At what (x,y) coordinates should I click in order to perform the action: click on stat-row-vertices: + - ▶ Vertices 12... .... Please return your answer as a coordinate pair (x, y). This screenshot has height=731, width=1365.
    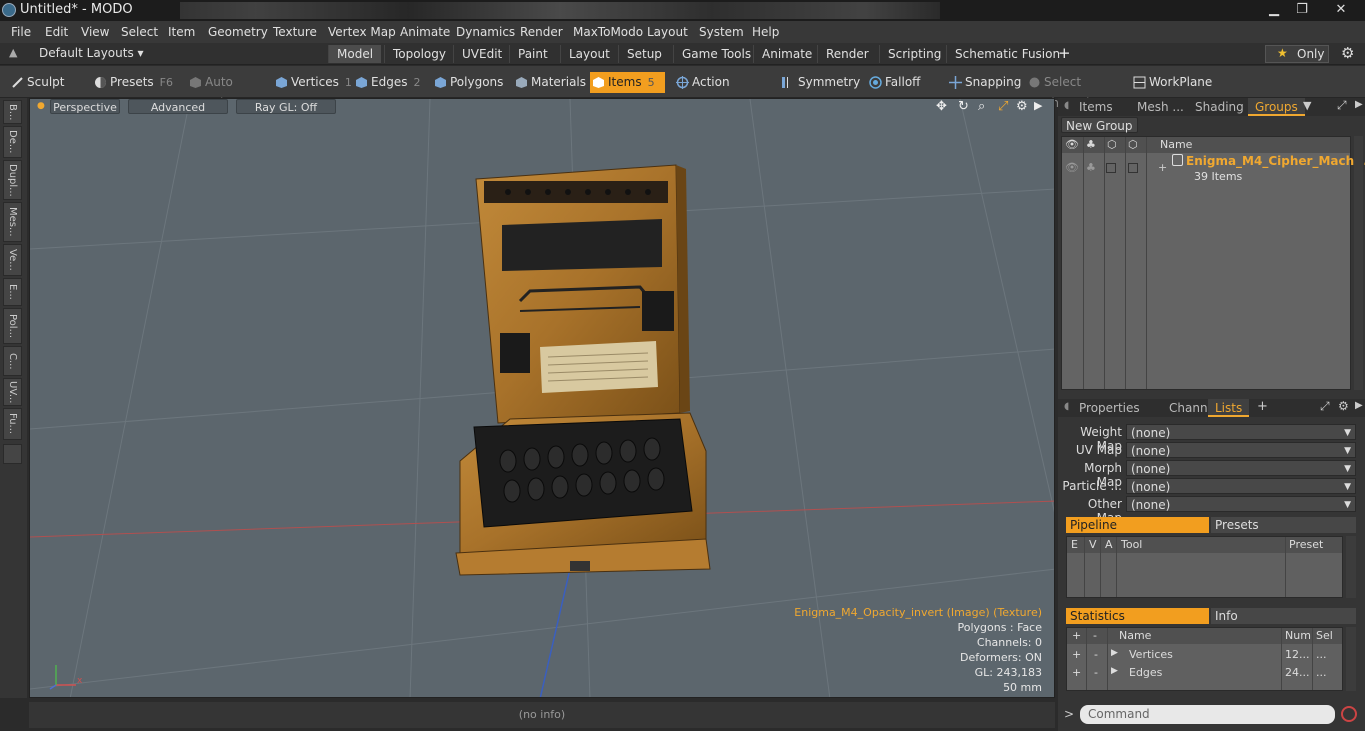
    Looking at the image, I should click on (1204, 655).